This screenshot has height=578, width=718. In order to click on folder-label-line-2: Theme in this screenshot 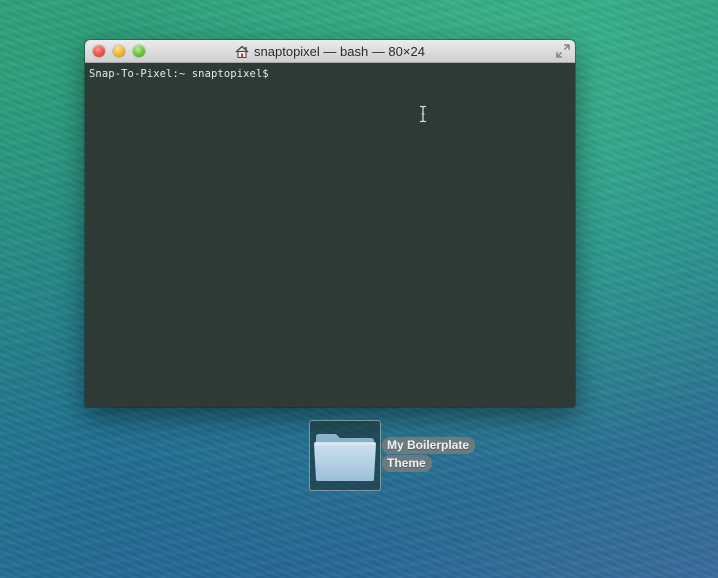, I will do `click(407, 463)`.